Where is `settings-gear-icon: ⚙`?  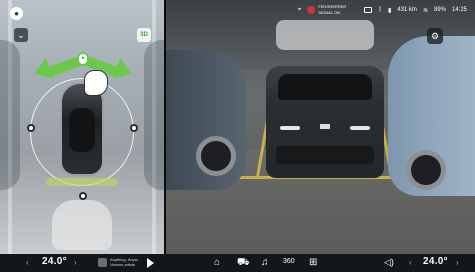
settings-gear-icon: ⚙ is located at coordinates (435, 36).